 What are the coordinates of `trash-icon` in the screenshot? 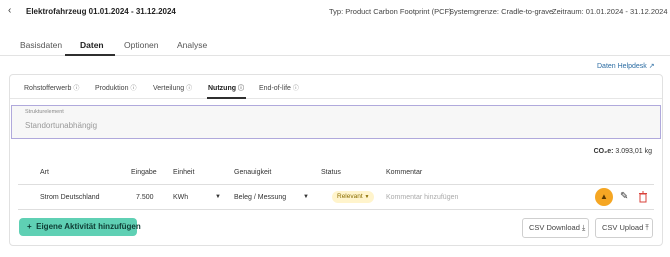 It's located at (643, 197).